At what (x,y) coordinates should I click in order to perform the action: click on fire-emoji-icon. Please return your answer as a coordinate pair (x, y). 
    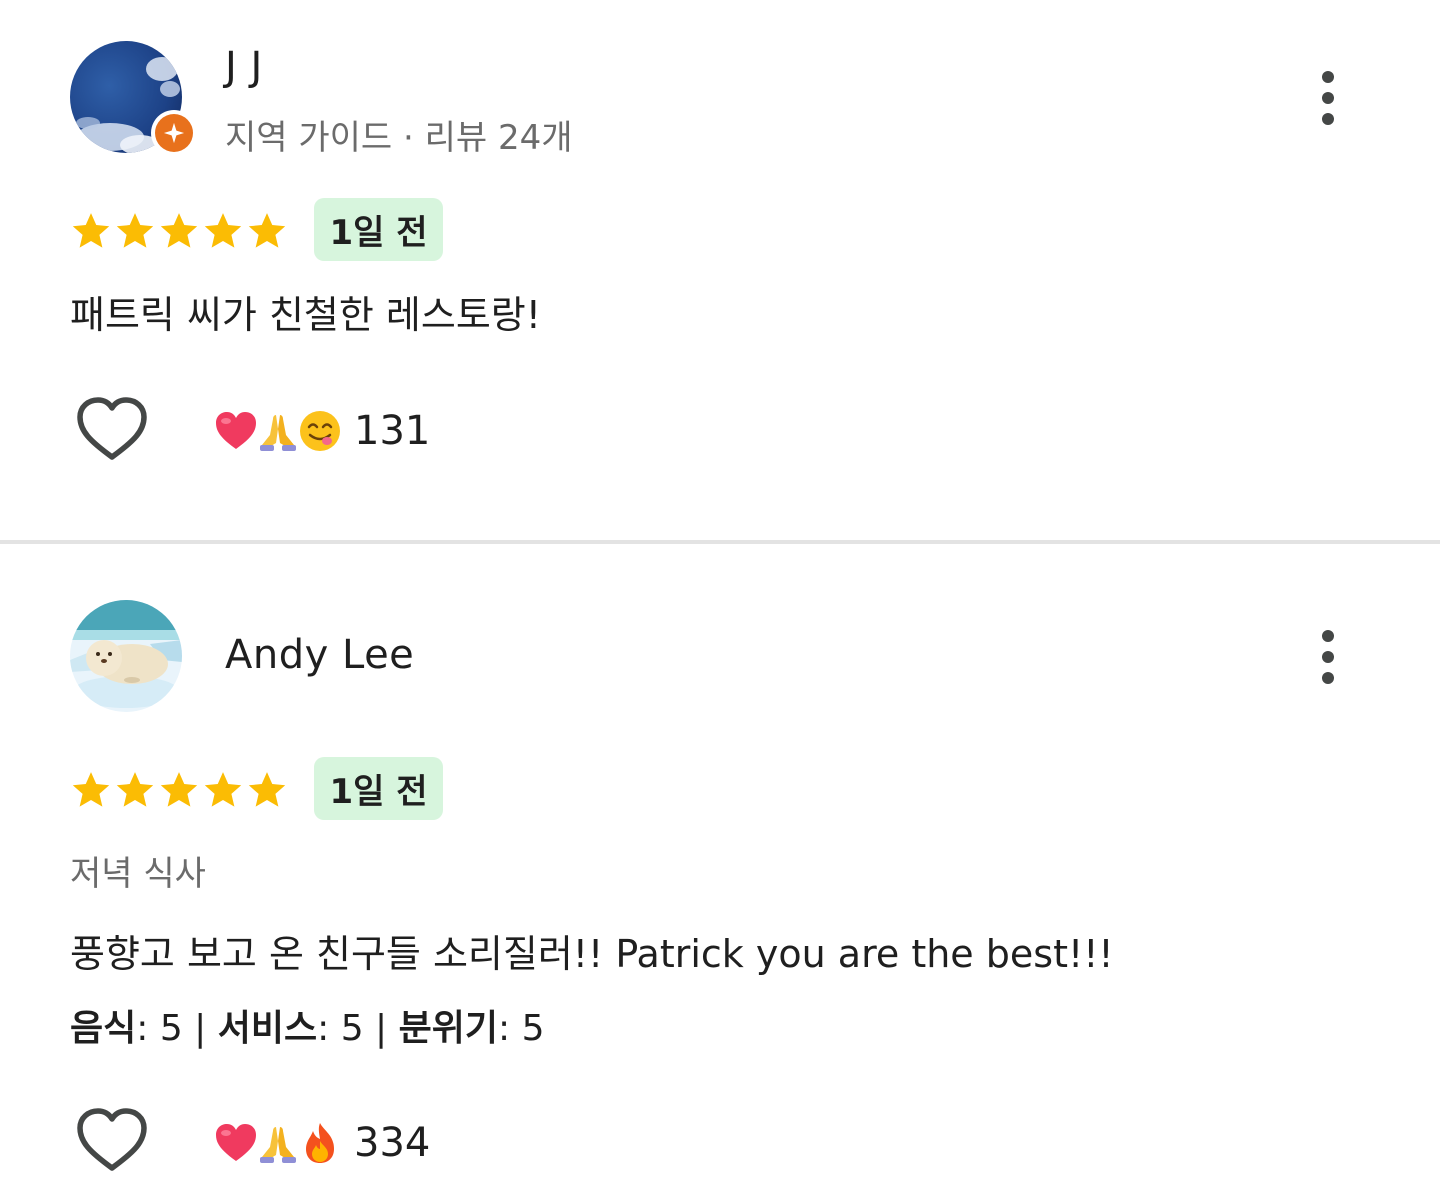
    Looking at the image, I should click on (320, 1143).